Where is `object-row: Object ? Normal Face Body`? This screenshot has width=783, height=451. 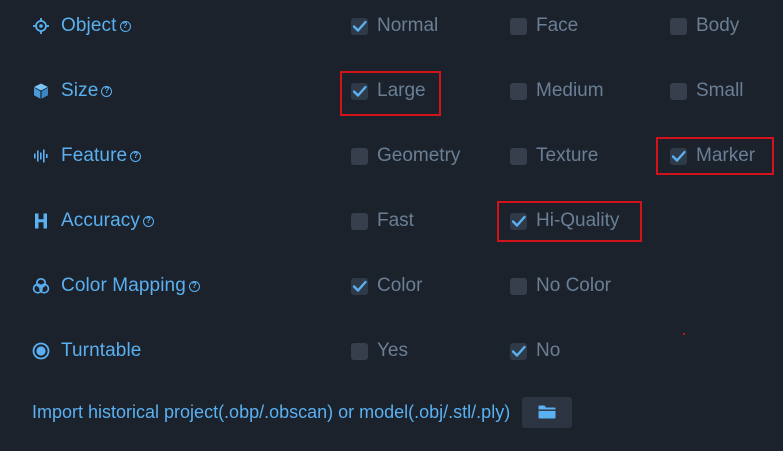 object-row: Object ? Normal Face Body is located at coordinates (391, 26).